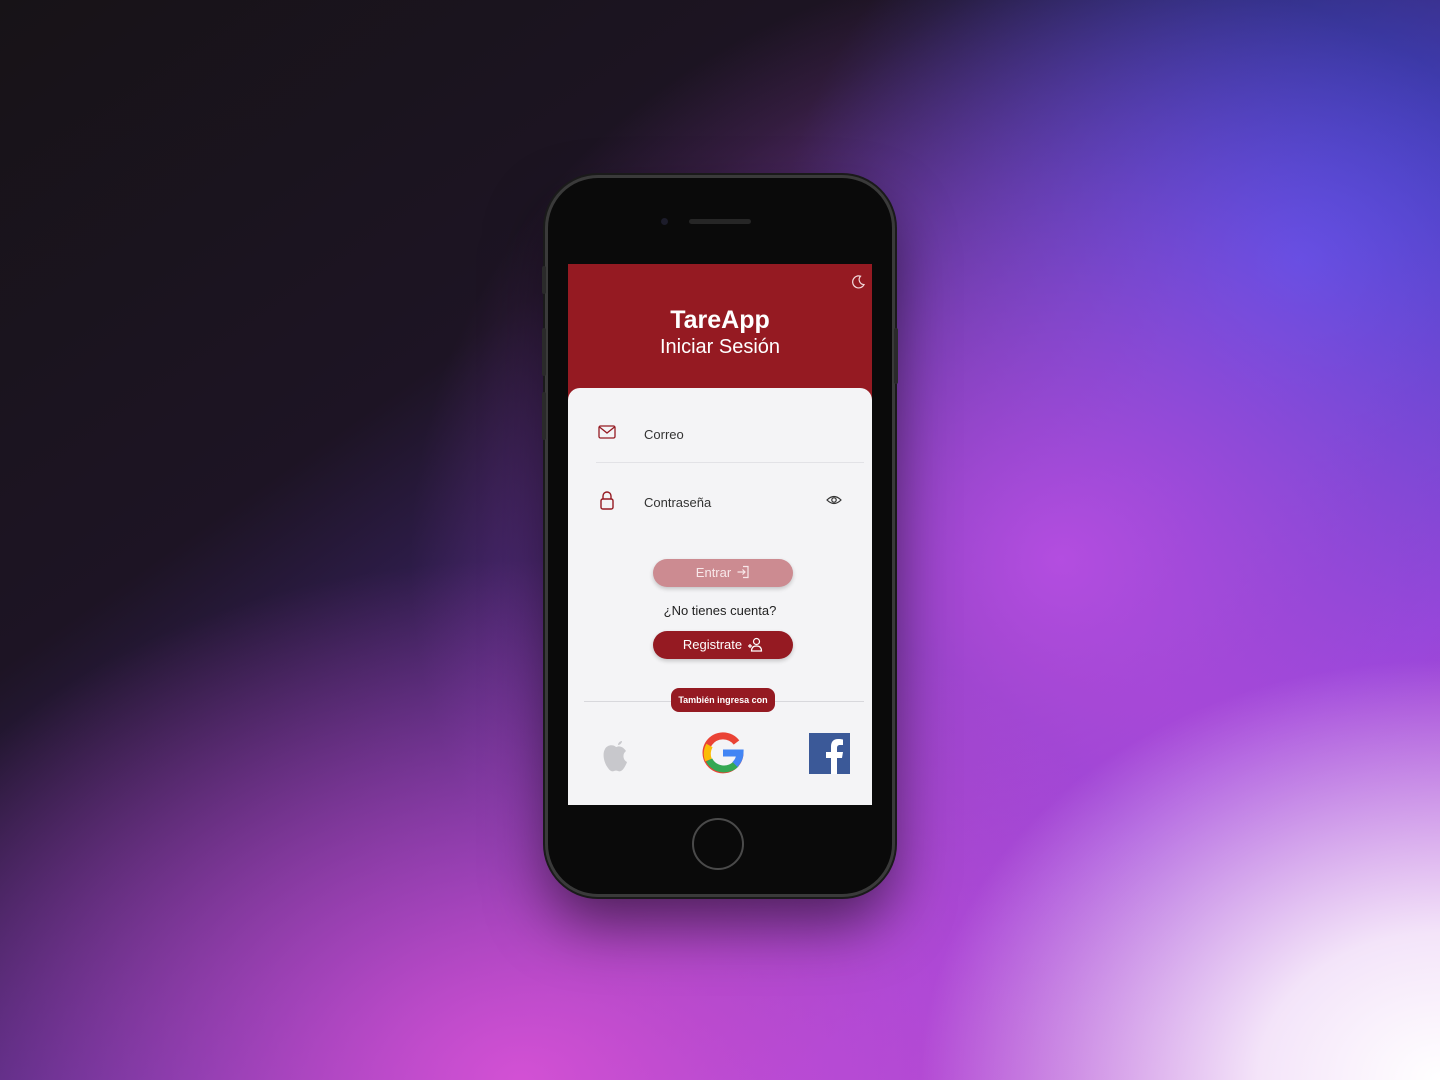  Describe the element at coordinates (755, 644) in the screenshot. I see `add-user-icon` at that location.